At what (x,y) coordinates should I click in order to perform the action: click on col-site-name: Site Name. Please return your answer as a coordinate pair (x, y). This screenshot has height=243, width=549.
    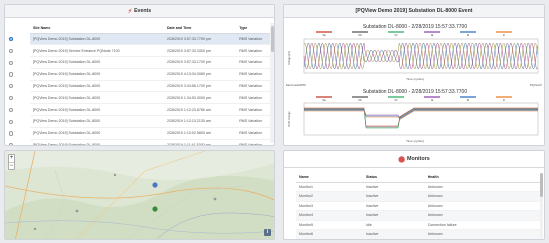
    Looking at the image, I should click on (97, 29).